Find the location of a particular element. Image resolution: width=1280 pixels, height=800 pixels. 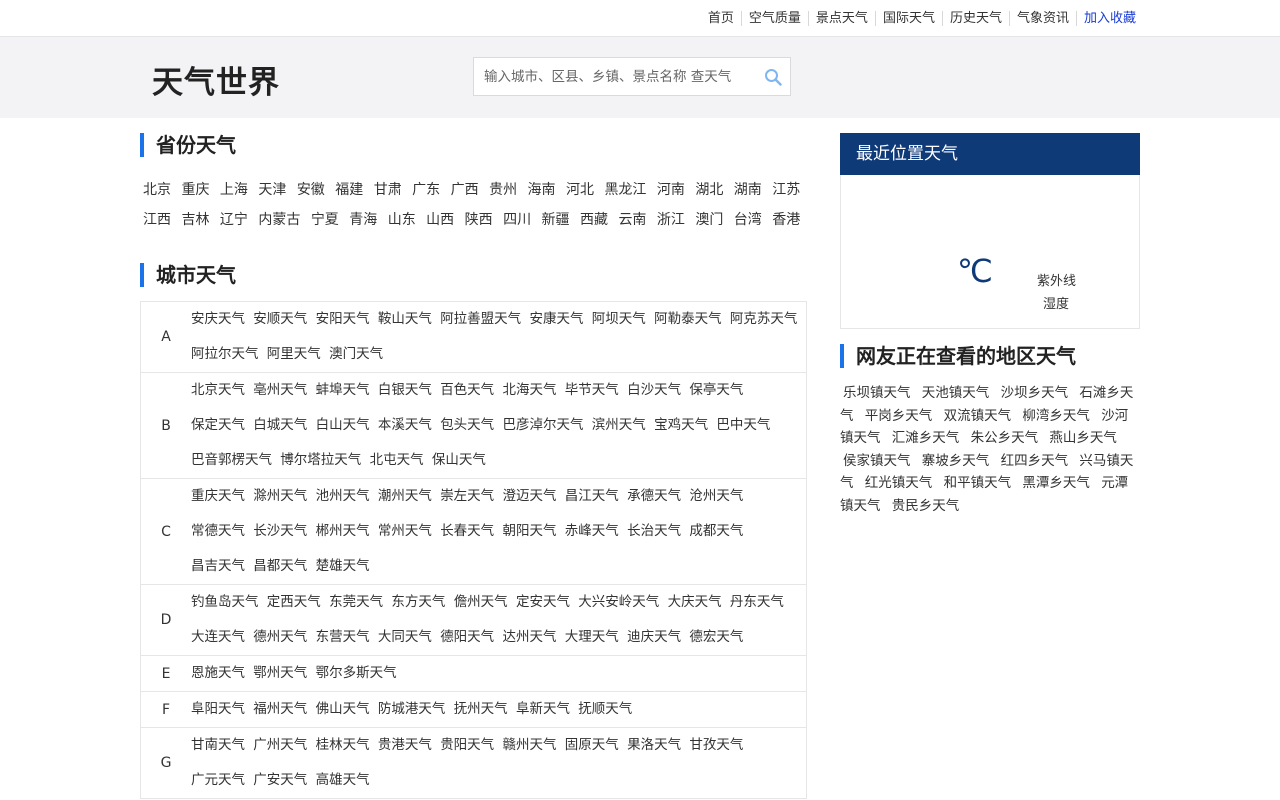

top-nav-link: 气象资讯 is located at coordinates (1043, 18).